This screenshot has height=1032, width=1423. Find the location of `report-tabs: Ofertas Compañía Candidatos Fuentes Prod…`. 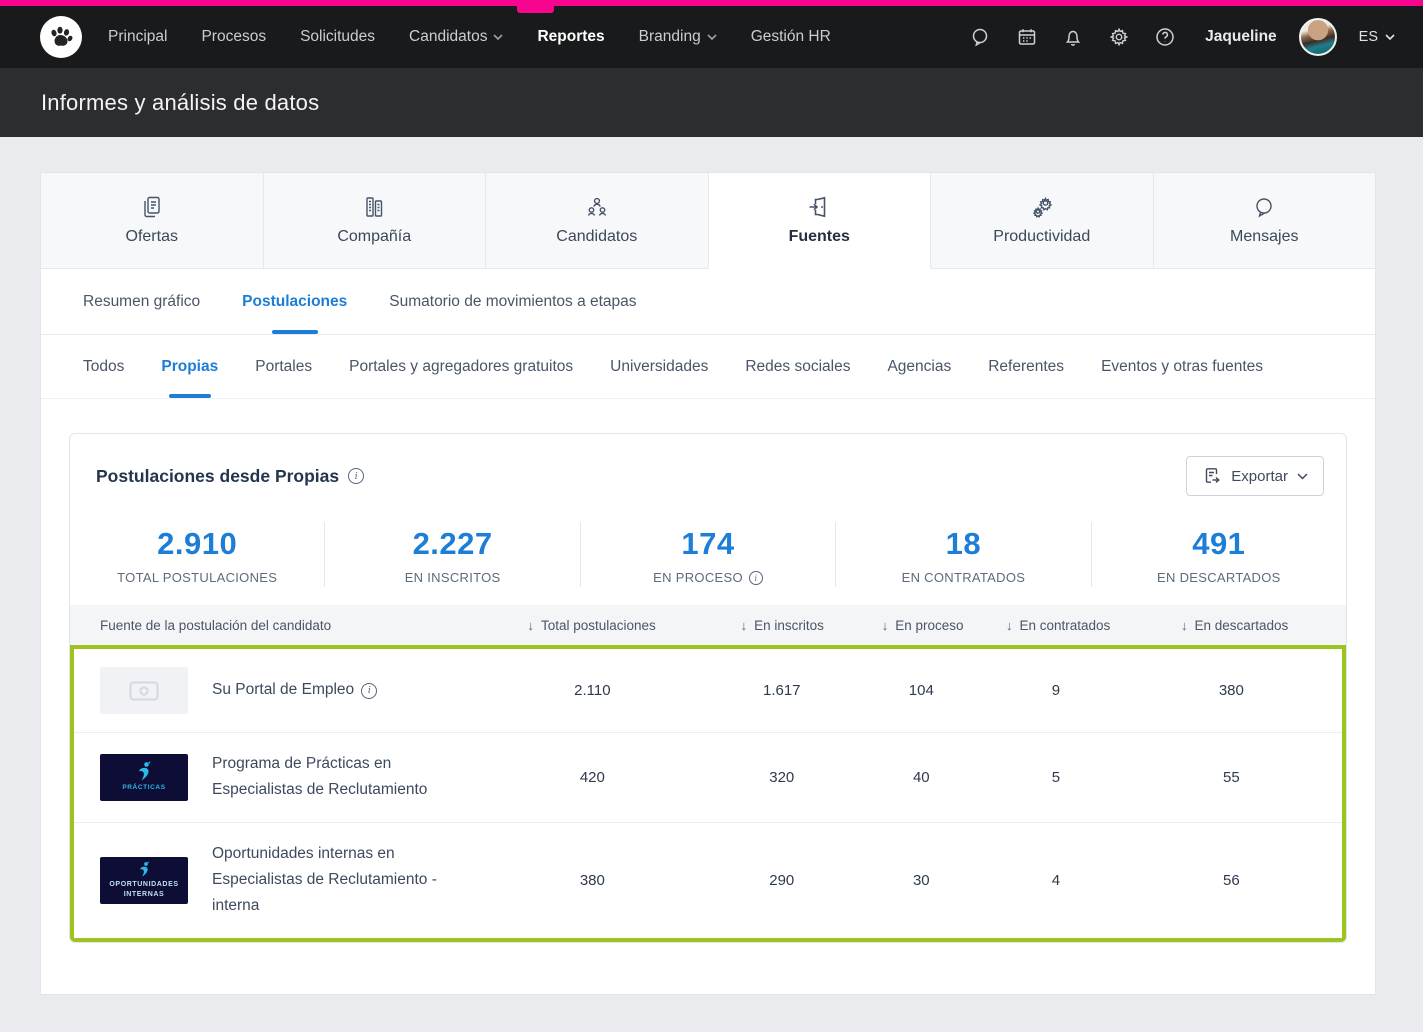

report-tabs: Ofertas Compañía Candidatos Fuentes Prod… is located at coordinates (708, 221).